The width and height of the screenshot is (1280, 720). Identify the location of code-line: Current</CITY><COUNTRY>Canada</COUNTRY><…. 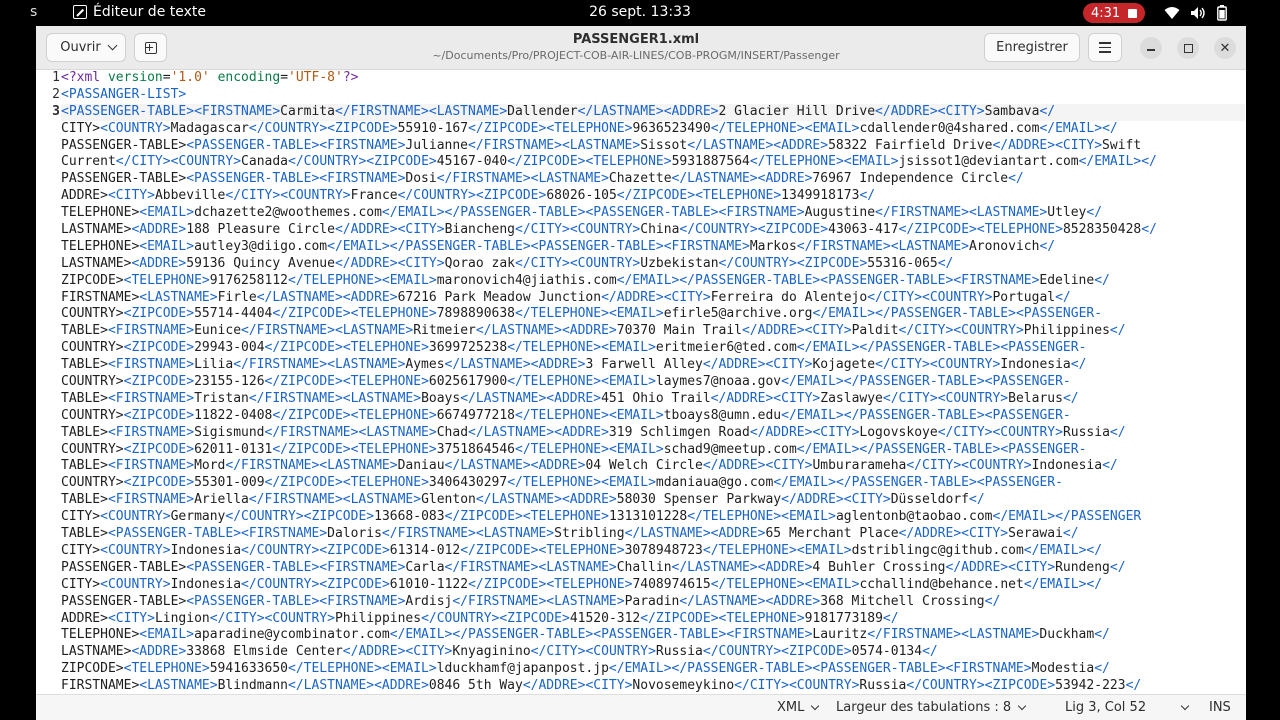
(653, 162).